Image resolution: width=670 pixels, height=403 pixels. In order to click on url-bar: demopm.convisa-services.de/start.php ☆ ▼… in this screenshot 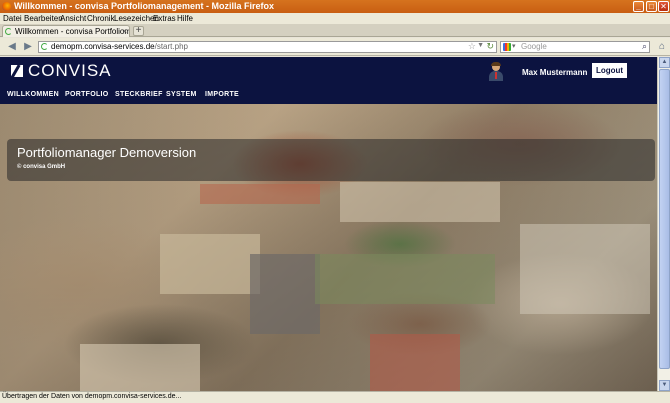, I will do `click(267, 47)`.